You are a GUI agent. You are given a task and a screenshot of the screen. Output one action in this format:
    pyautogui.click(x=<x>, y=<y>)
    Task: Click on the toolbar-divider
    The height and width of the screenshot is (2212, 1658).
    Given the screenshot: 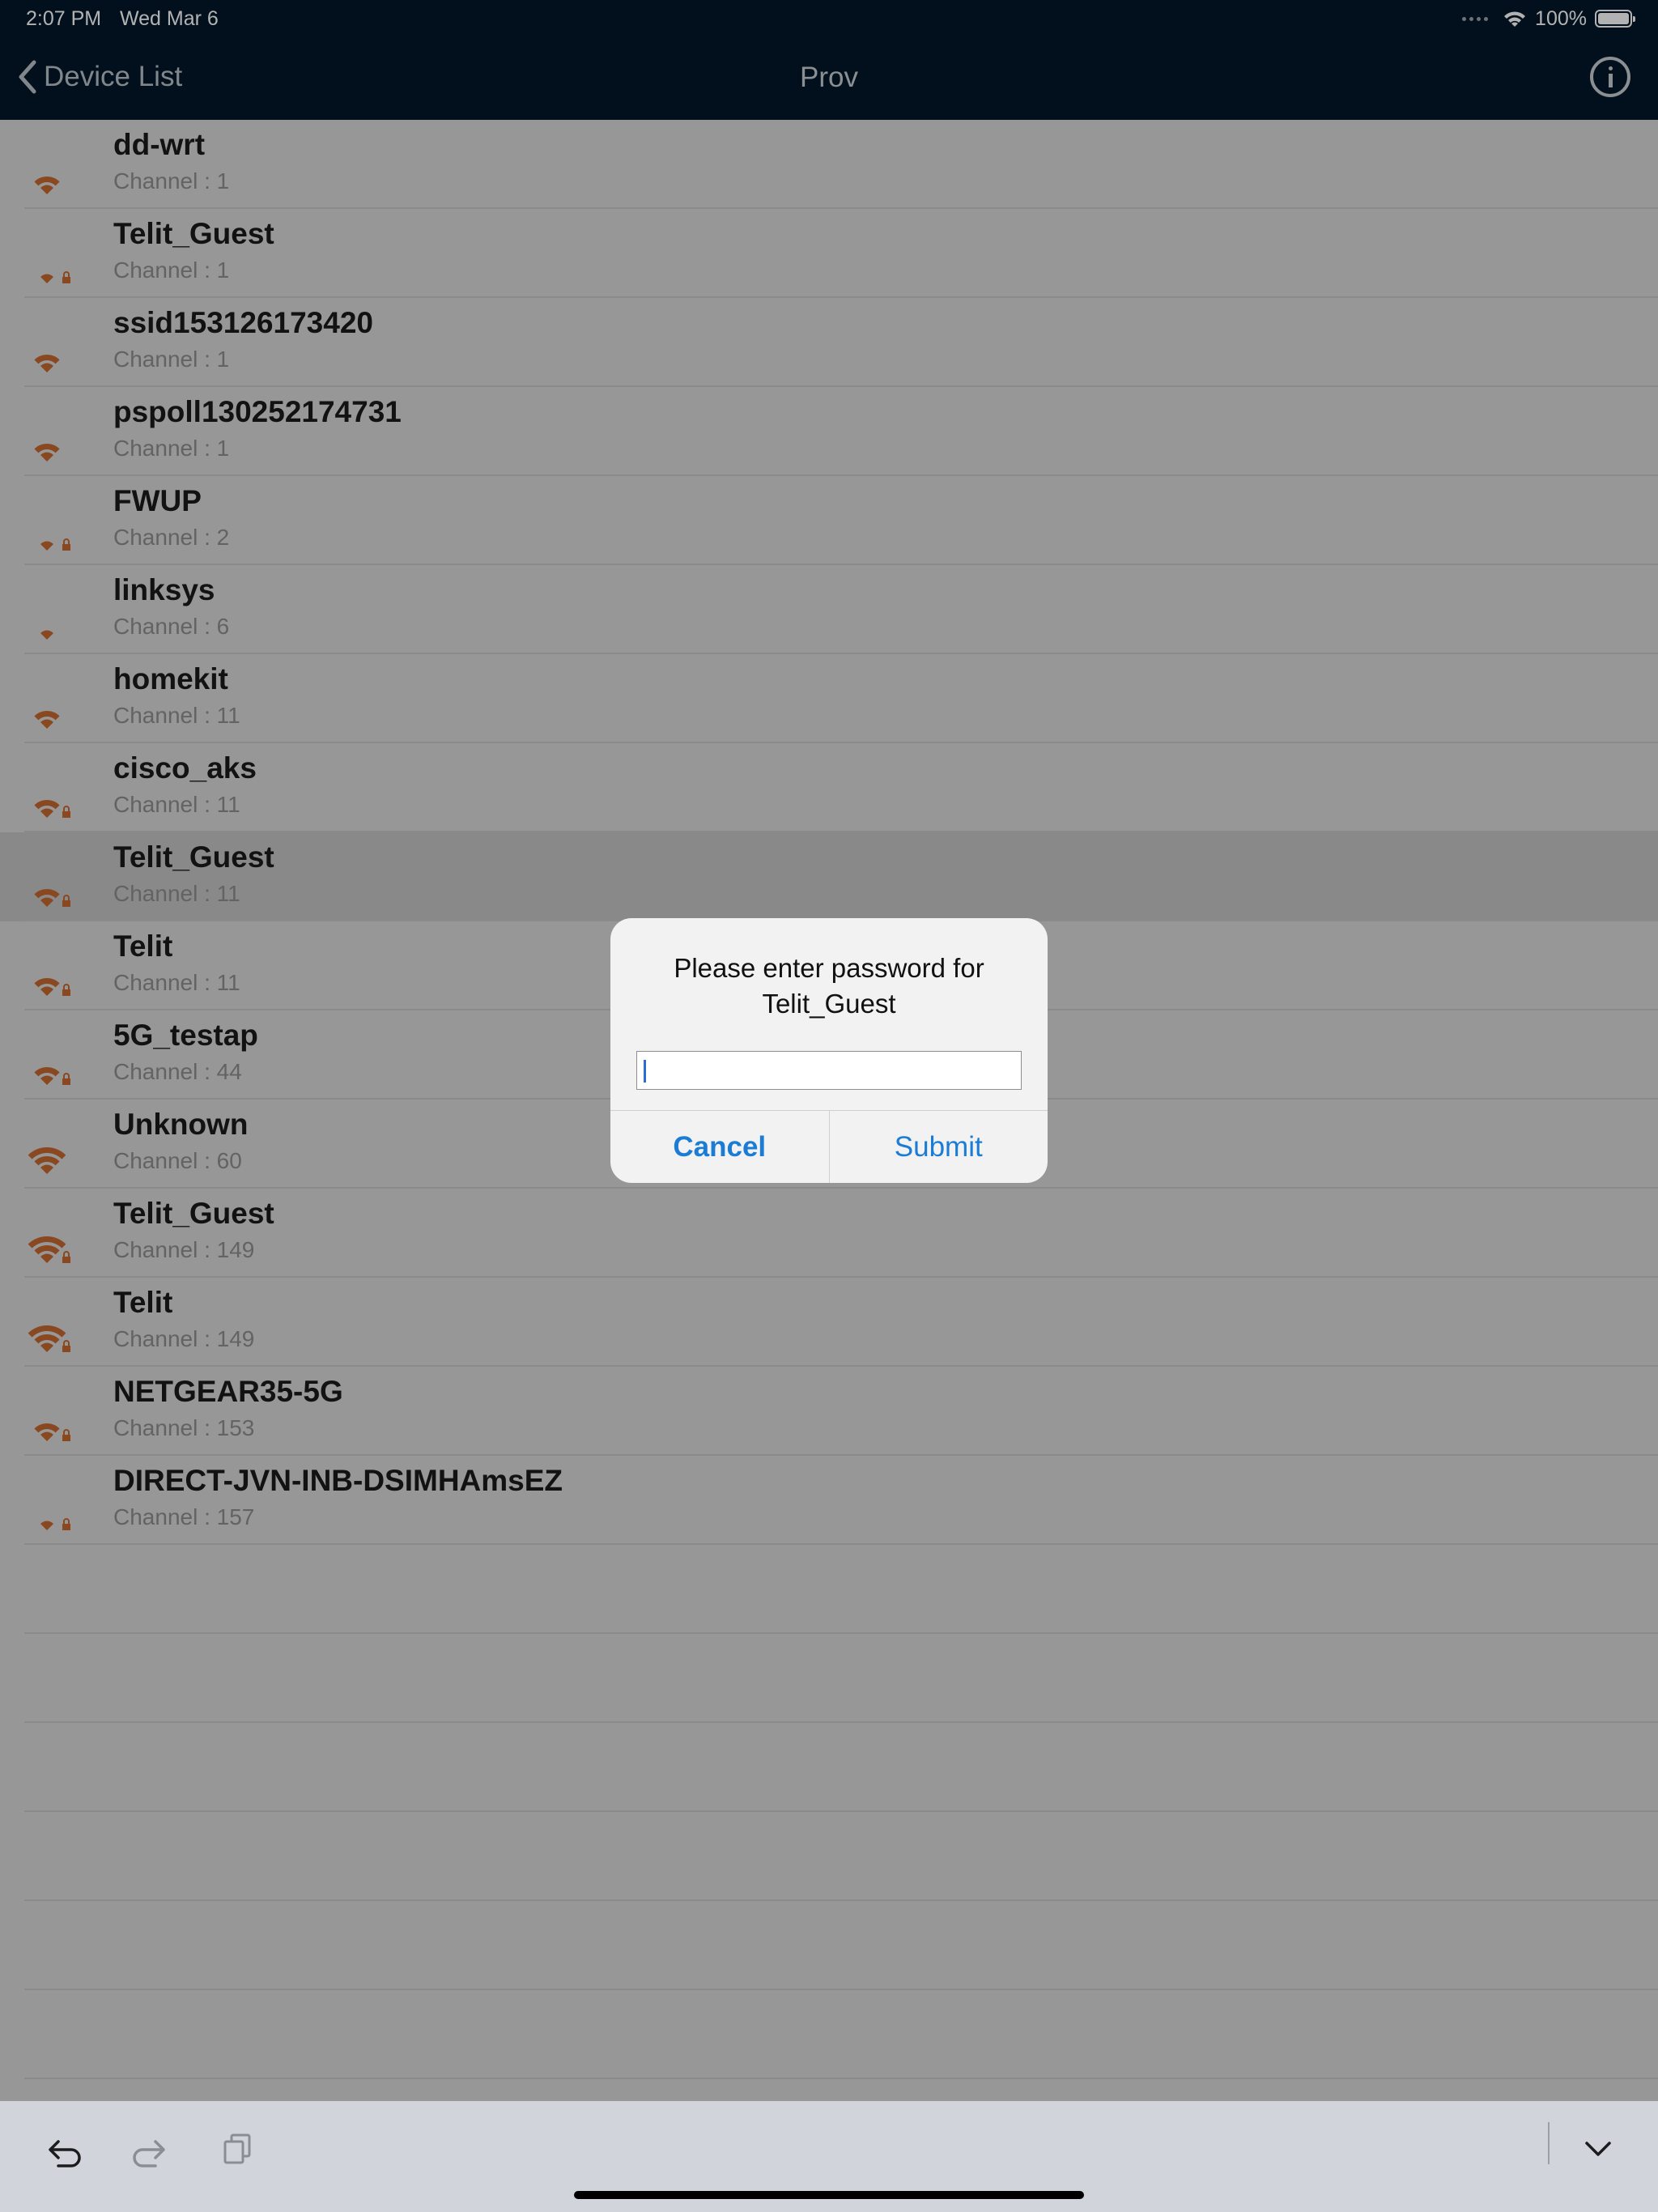 What is the action you would take?
    pyautogui.click(x=1549, y=2143)
    